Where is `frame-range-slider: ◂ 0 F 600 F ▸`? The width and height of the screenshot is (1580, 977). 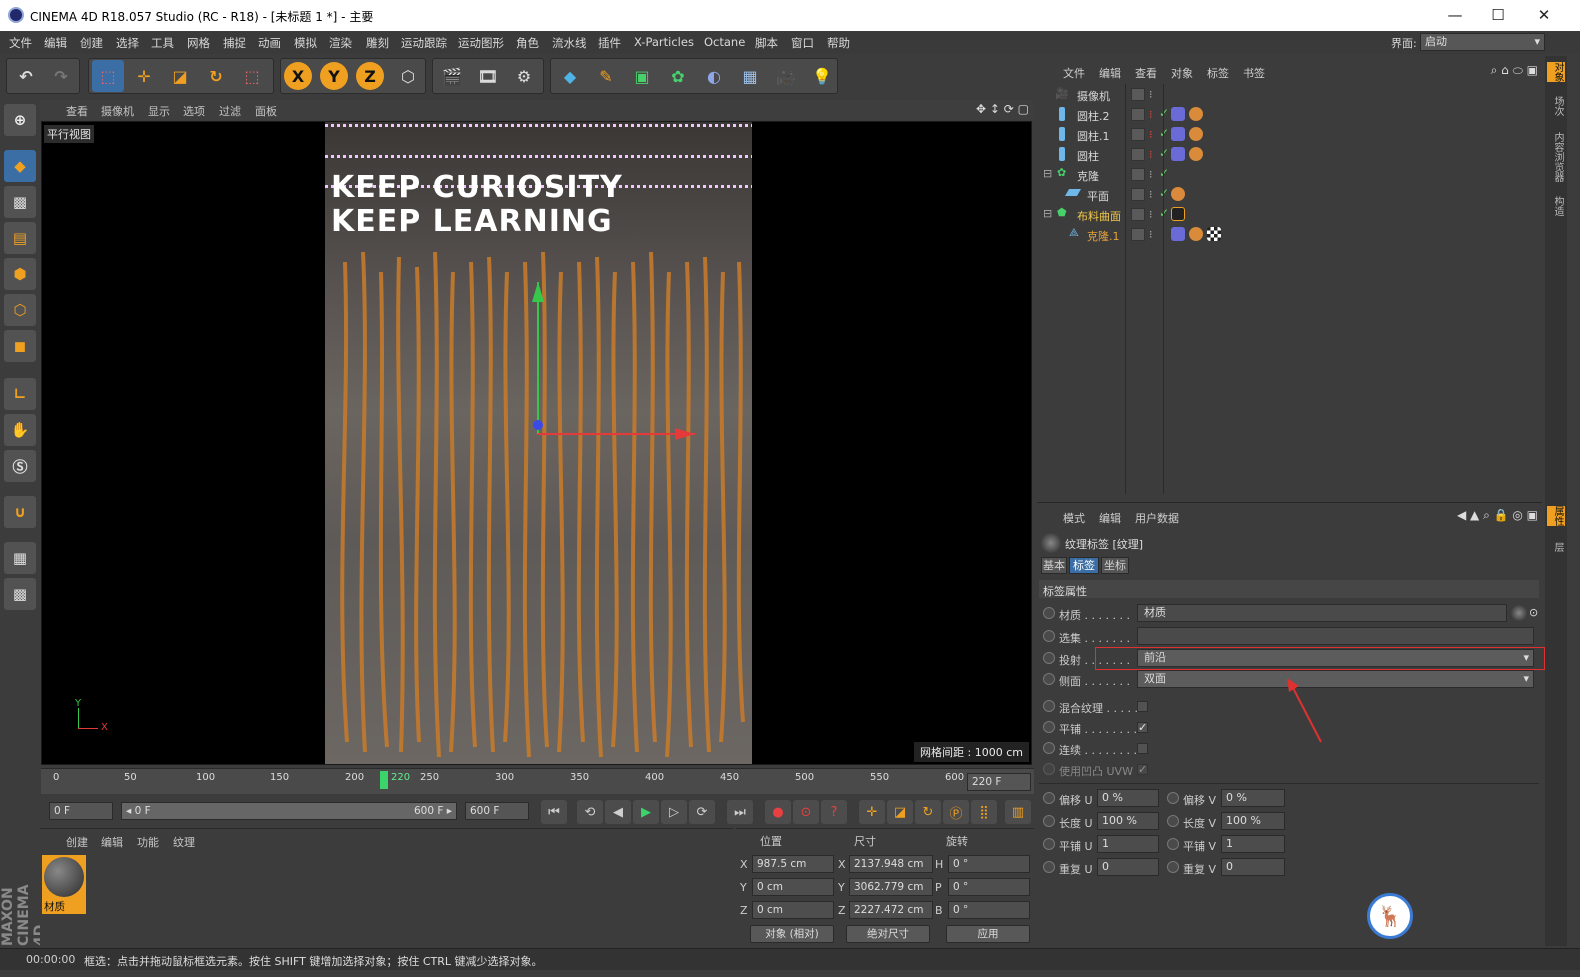 frame-range-slider: ◂ 0 F 600 F ▸ is located at coordinates (289, 811).